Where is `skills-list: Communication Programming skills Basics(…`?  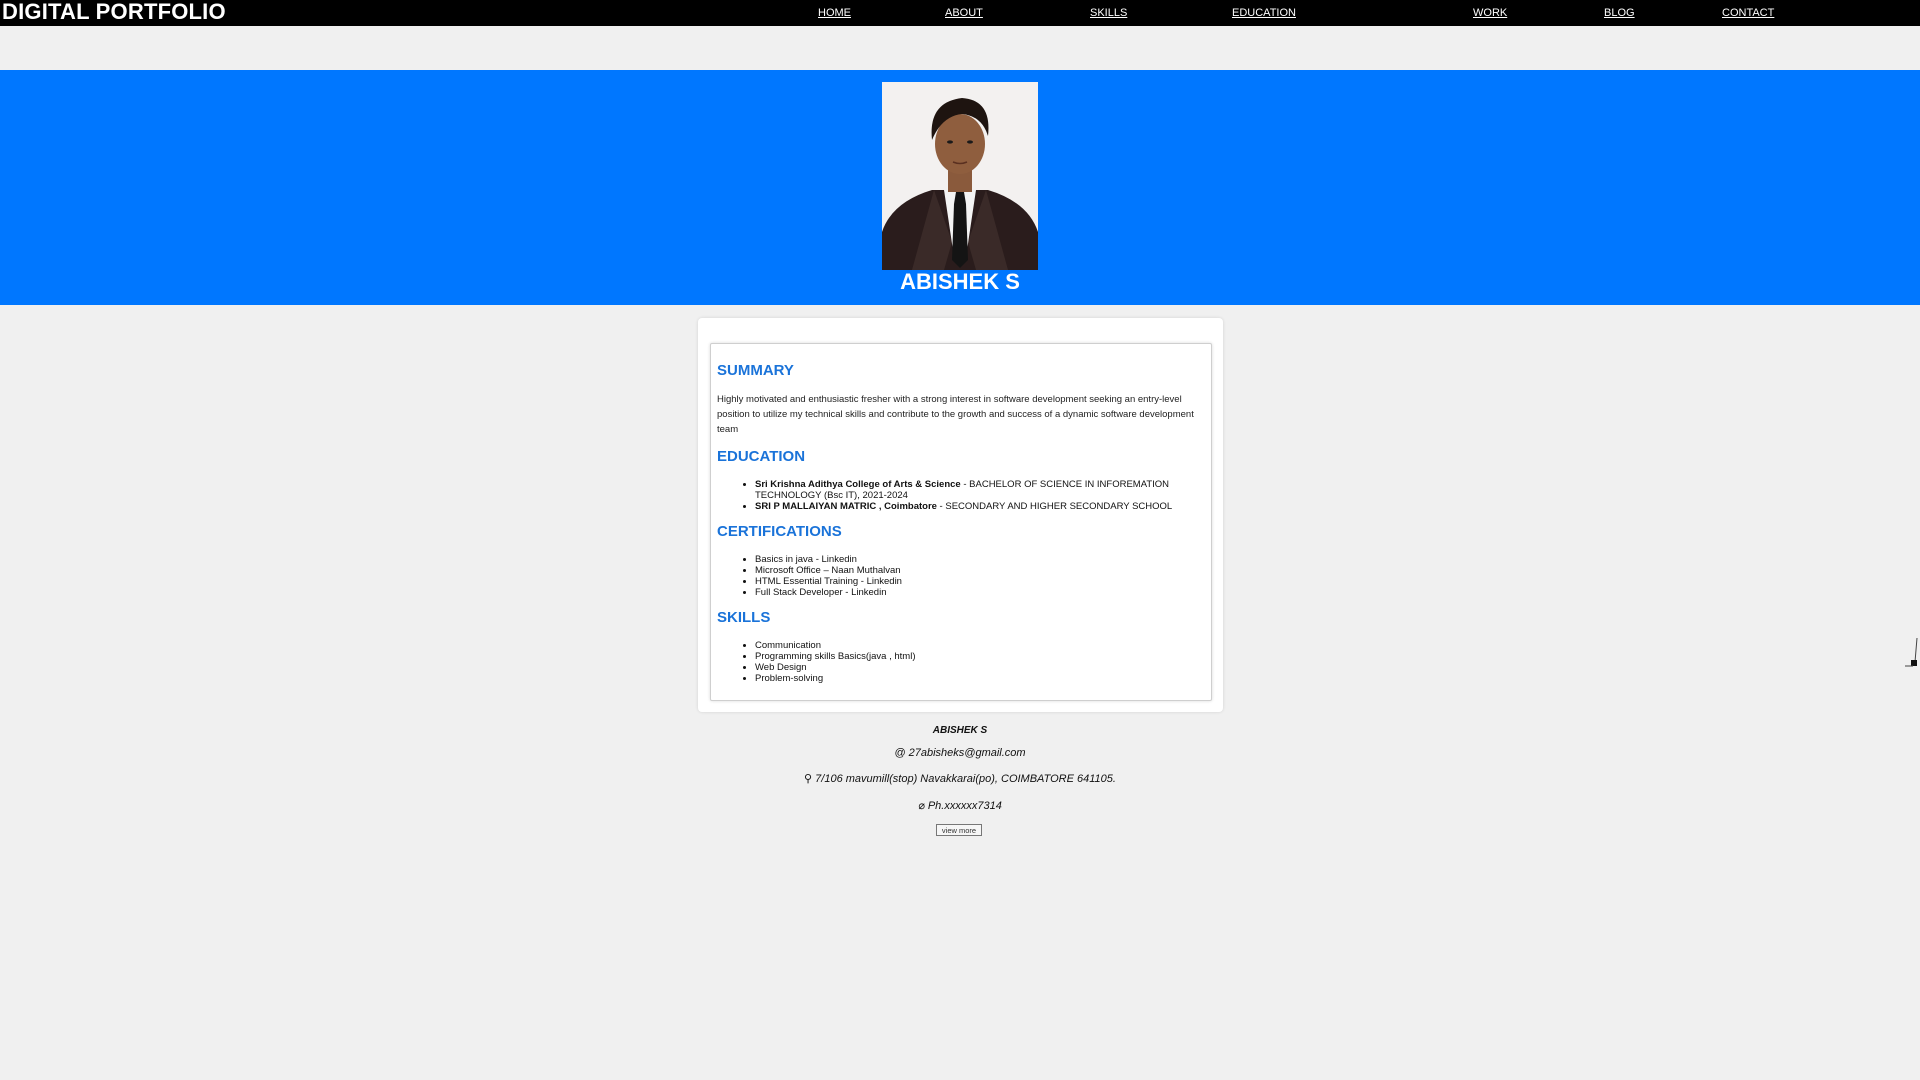
skills-list: Communication Programming skills Basics(… is located at coordinates (982, 662).